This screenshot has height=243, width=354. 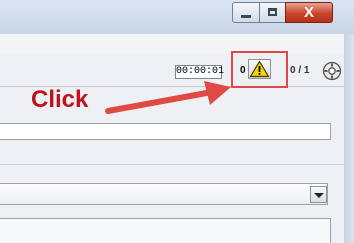 I want to click on chevron-down-icon, so click(x=319, y=195).